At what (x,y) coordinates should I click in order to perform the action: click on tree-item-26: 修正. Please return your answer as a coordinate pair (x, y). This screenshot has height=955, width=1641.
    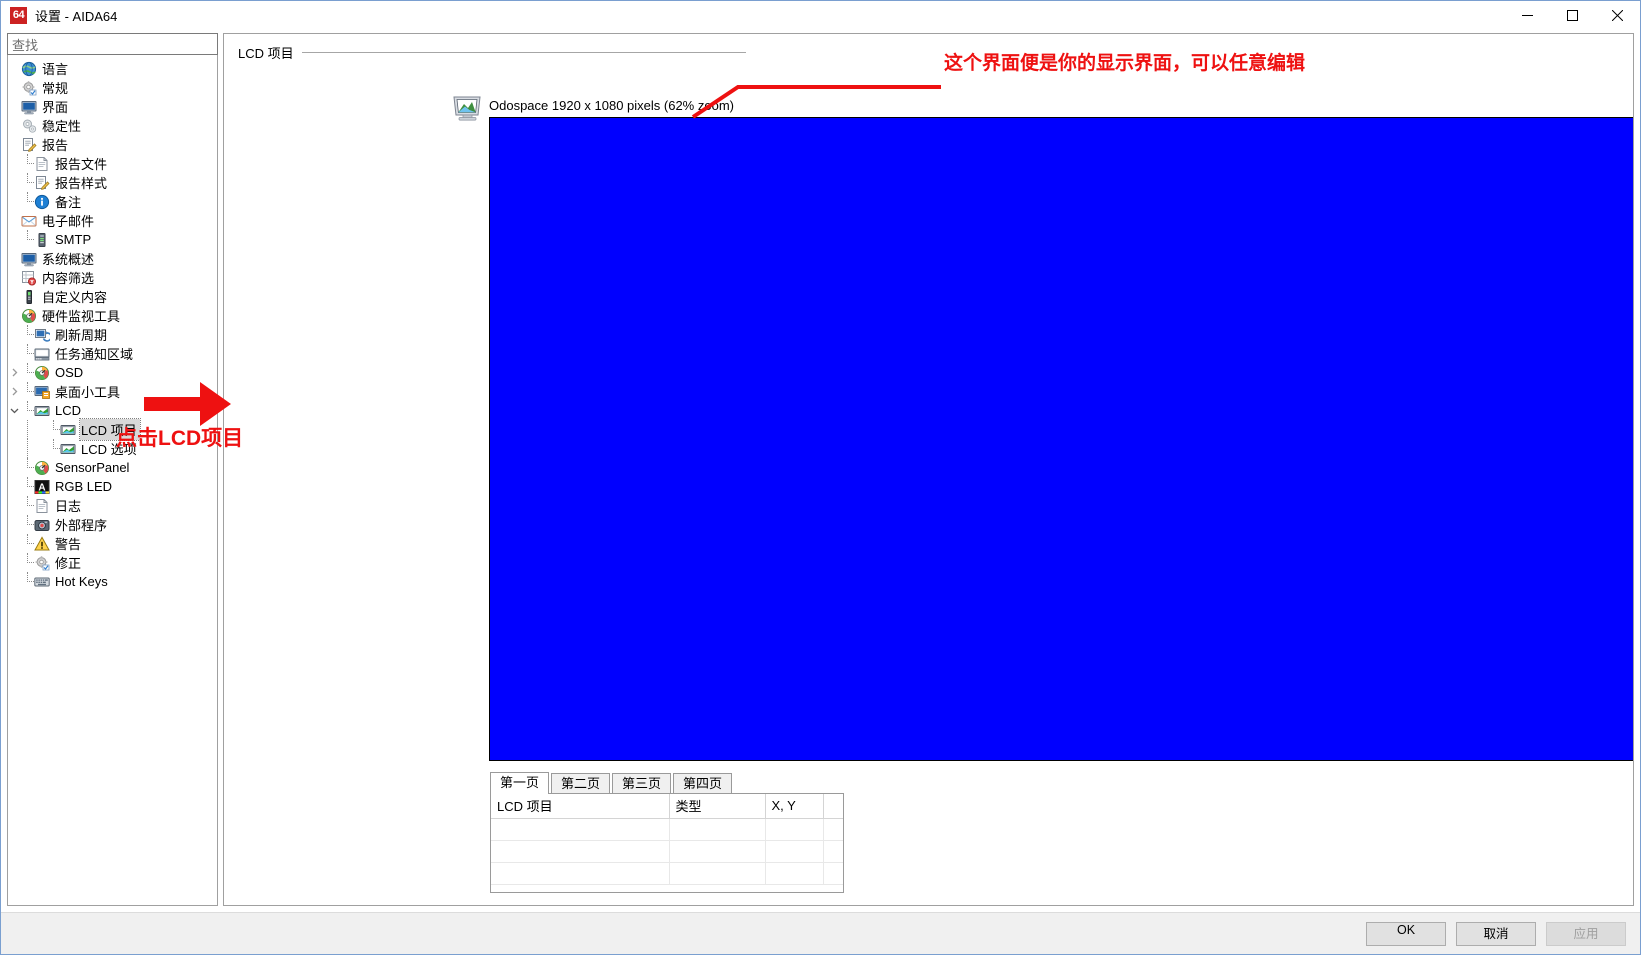
    Looking at the image, I should click on (112, 562).